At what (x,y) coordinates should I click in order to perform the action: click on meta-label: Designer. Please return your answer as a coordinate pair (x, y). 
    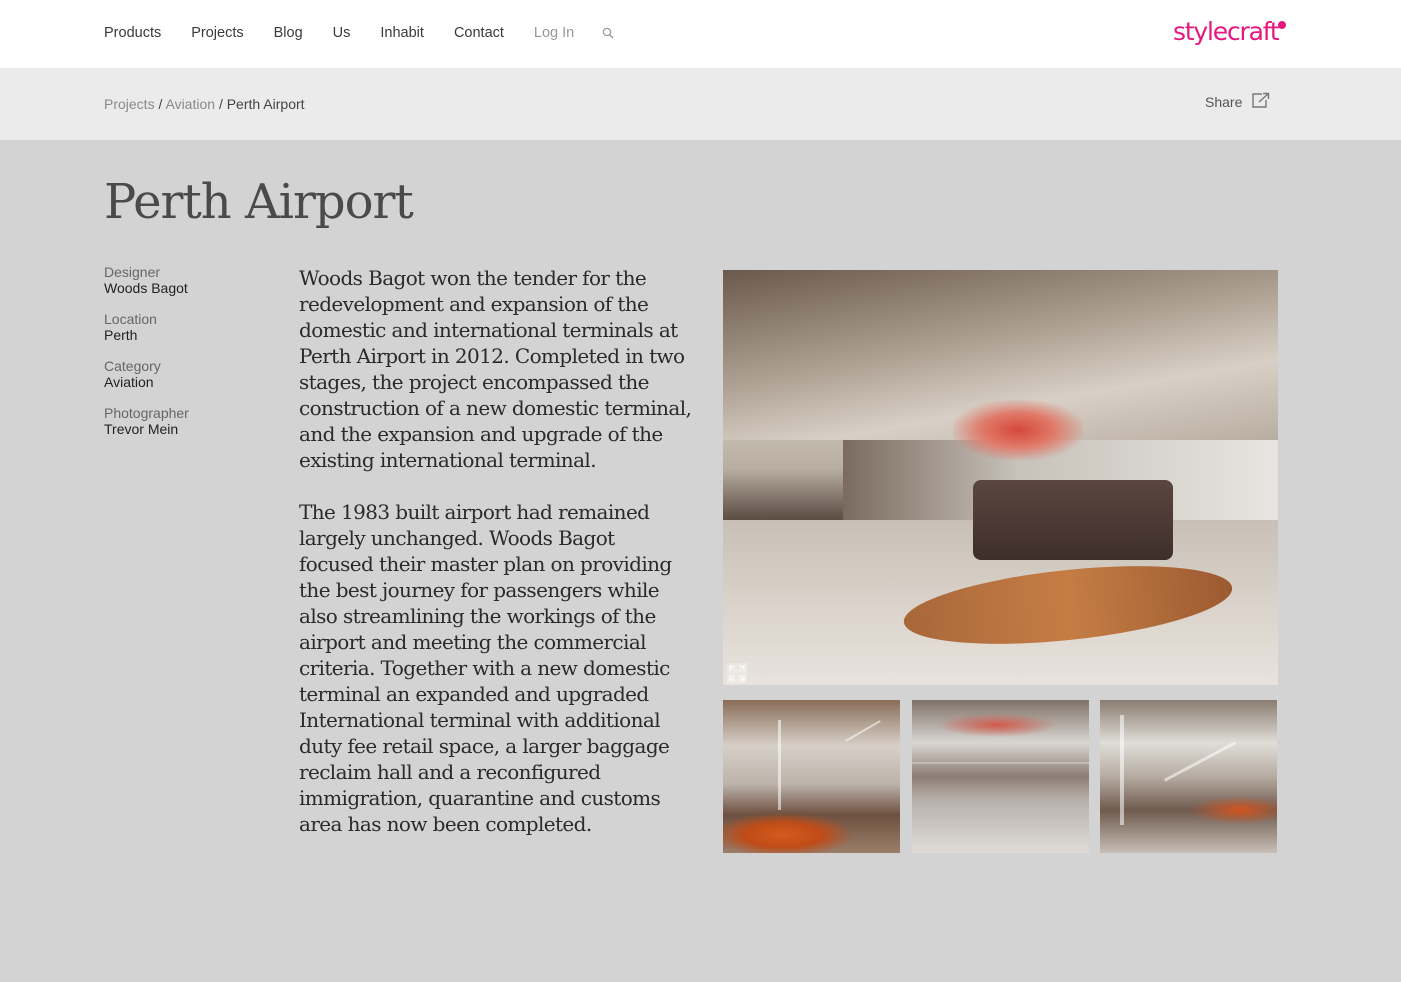
    Looking at the image, I should click on (132, 272).